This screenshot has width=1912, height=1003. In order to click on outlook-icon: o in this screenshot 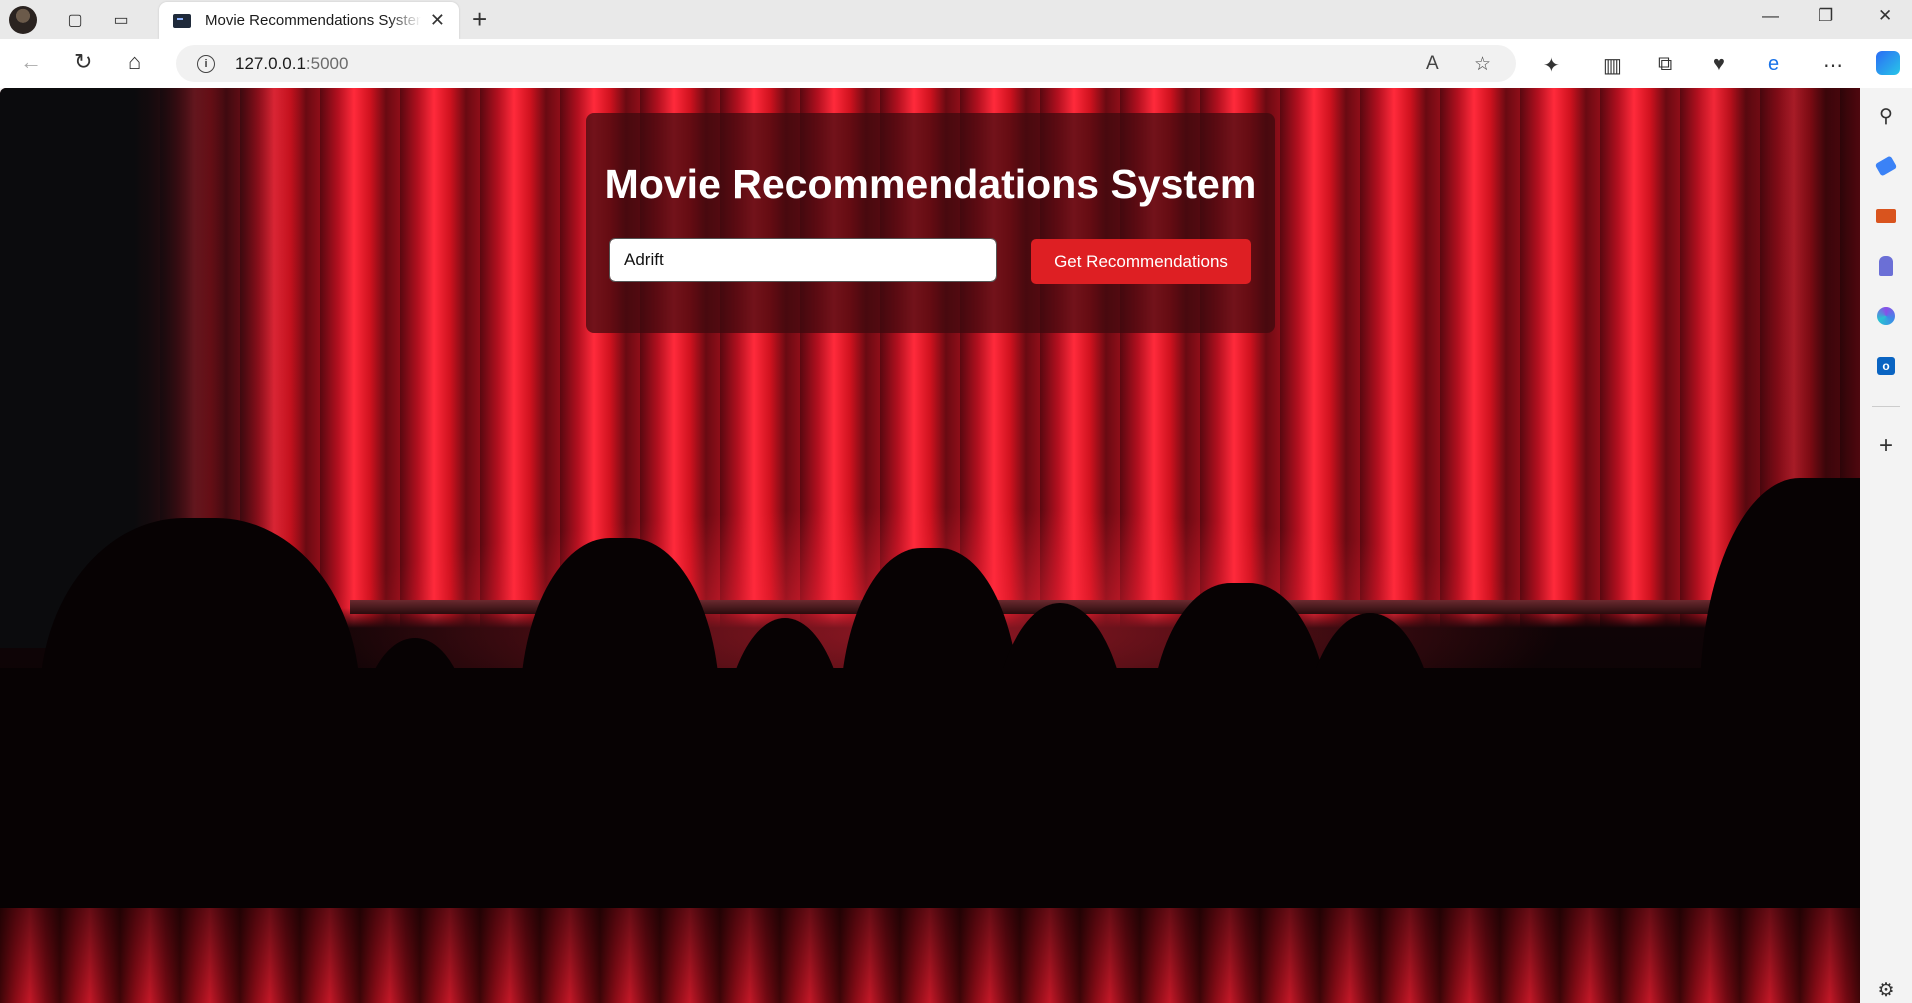, I will do `click(1886, 366)`.